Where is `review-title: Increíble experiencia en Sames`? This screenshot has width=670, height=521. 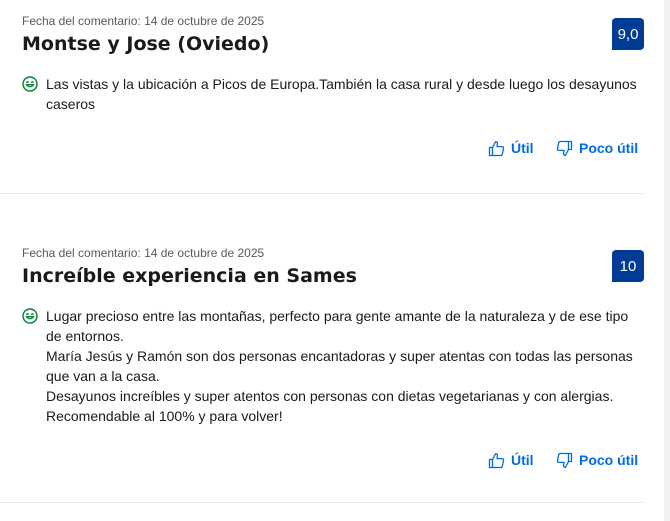 review-title: Increíble experiencia en Sames is located at coordinates (189, 276).